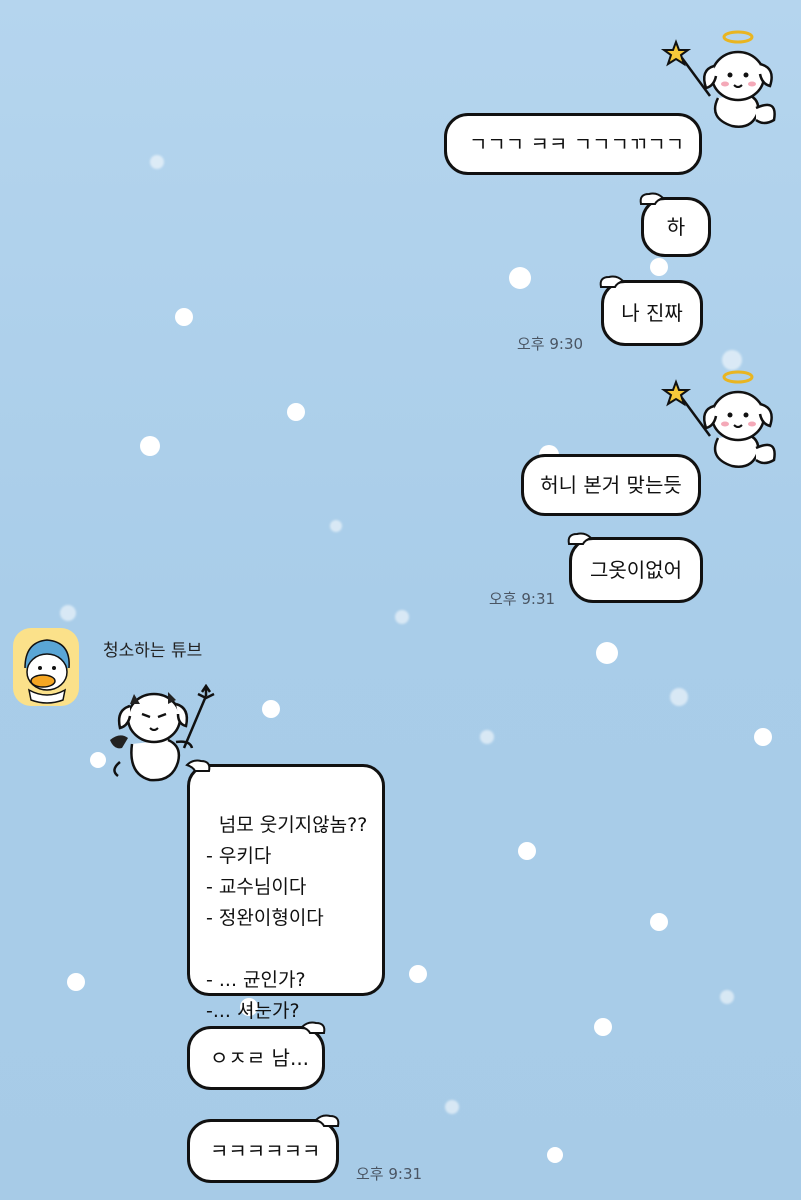  I want to click on tube-duck-avatar-icon, so click(47, 671).